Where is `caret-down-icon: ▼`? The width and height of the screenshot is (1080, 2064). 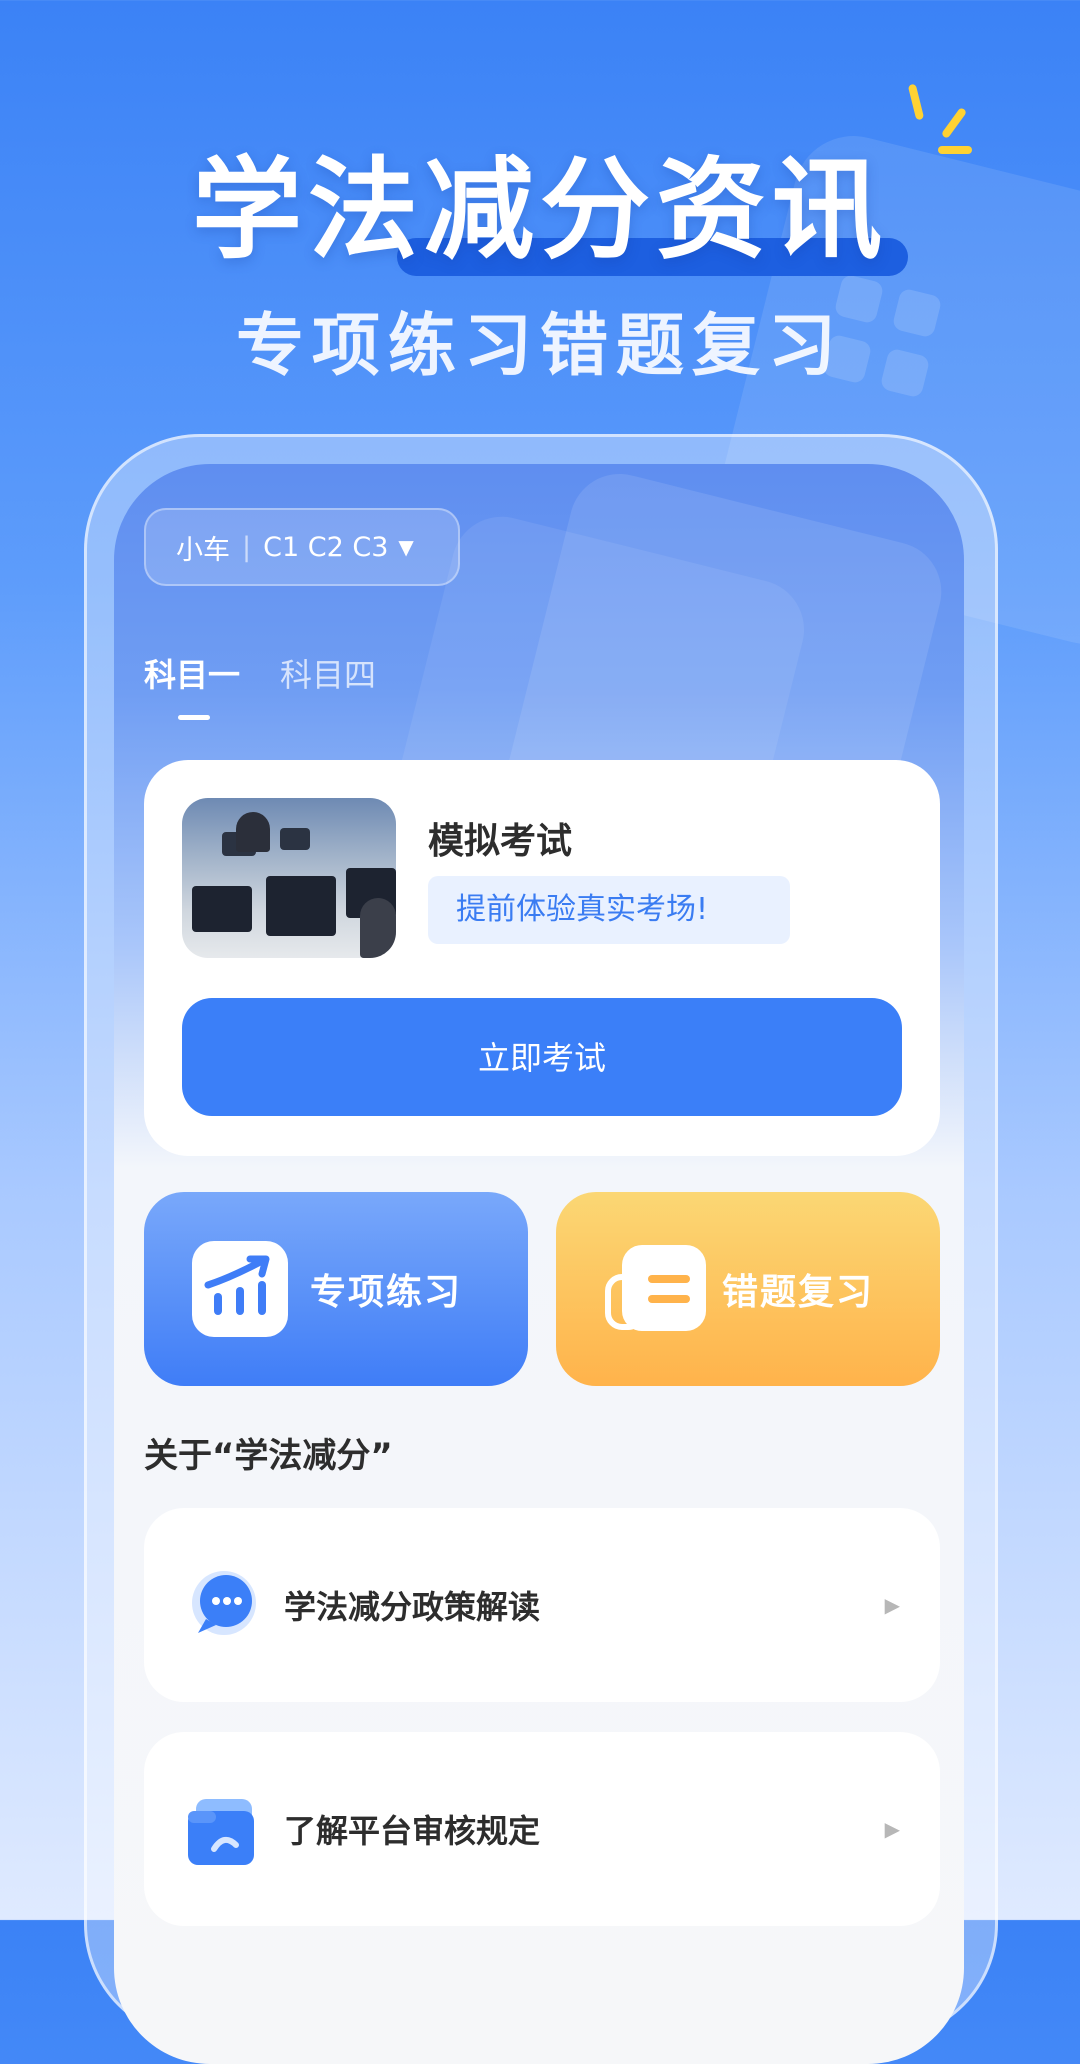
caret-down-icon: ▼ is located at coordinates (406, 547).